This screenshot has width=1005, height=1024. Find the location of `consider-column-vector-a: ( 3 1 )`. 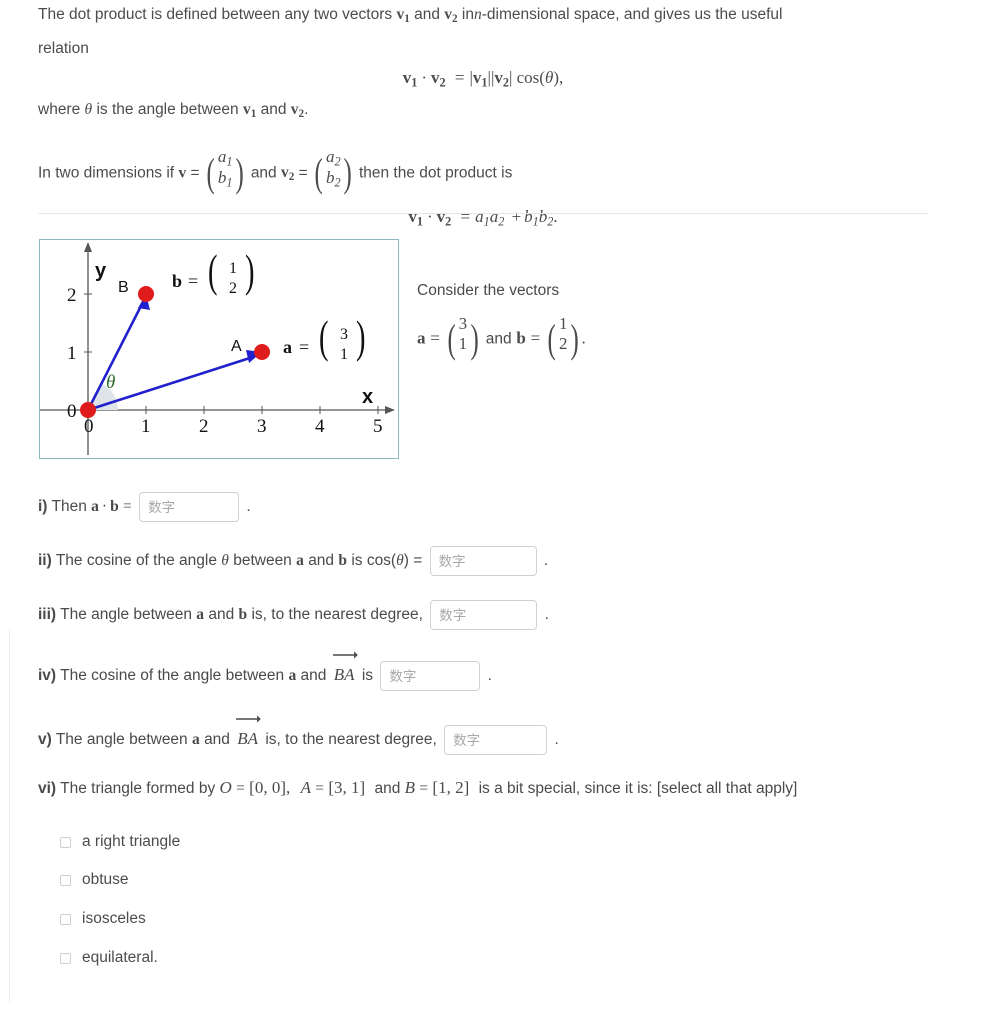

consider-column-vector-a: ( 3 1 ) is located at coordinates (463, 338).